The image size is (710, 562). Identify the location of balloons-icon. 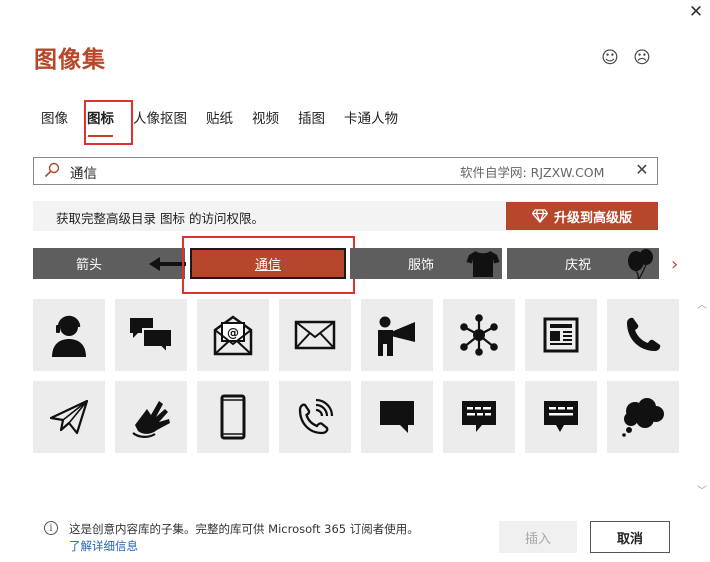
(640, 264).